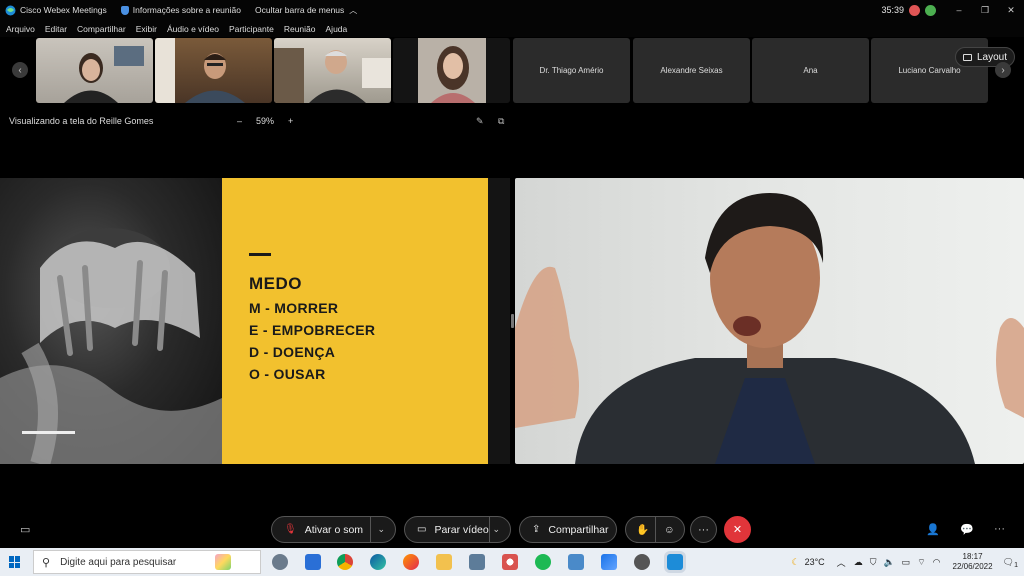 This screenshot has height=576, width=1024. What do you see at coordinates (1011, 10) in the screenshot?
I see `close-window-button: ✕` at bounding box center [1011, 10].